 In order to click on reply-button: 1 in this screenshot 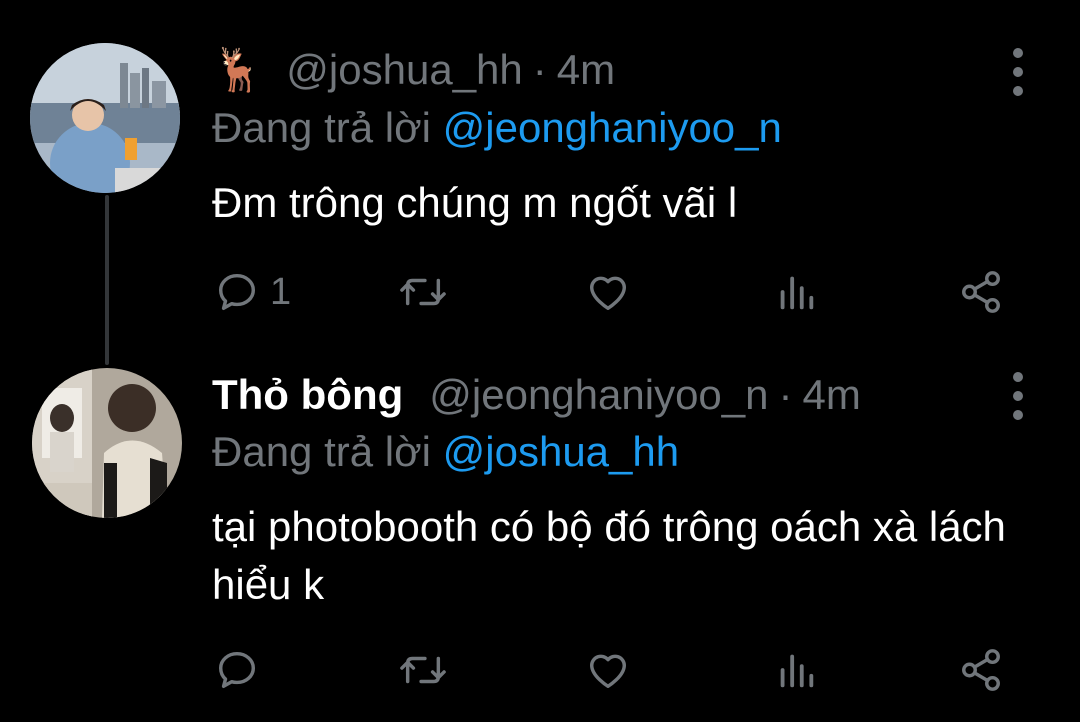, I will do `click(252, 292)`.